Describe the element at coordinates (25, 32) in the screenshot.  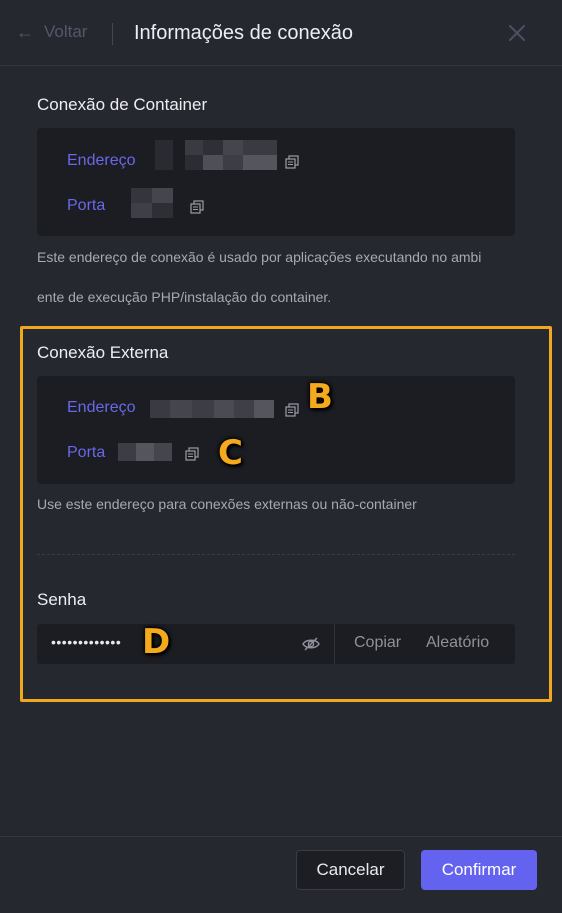
I see `arrow-left-icon: ←` at that location.